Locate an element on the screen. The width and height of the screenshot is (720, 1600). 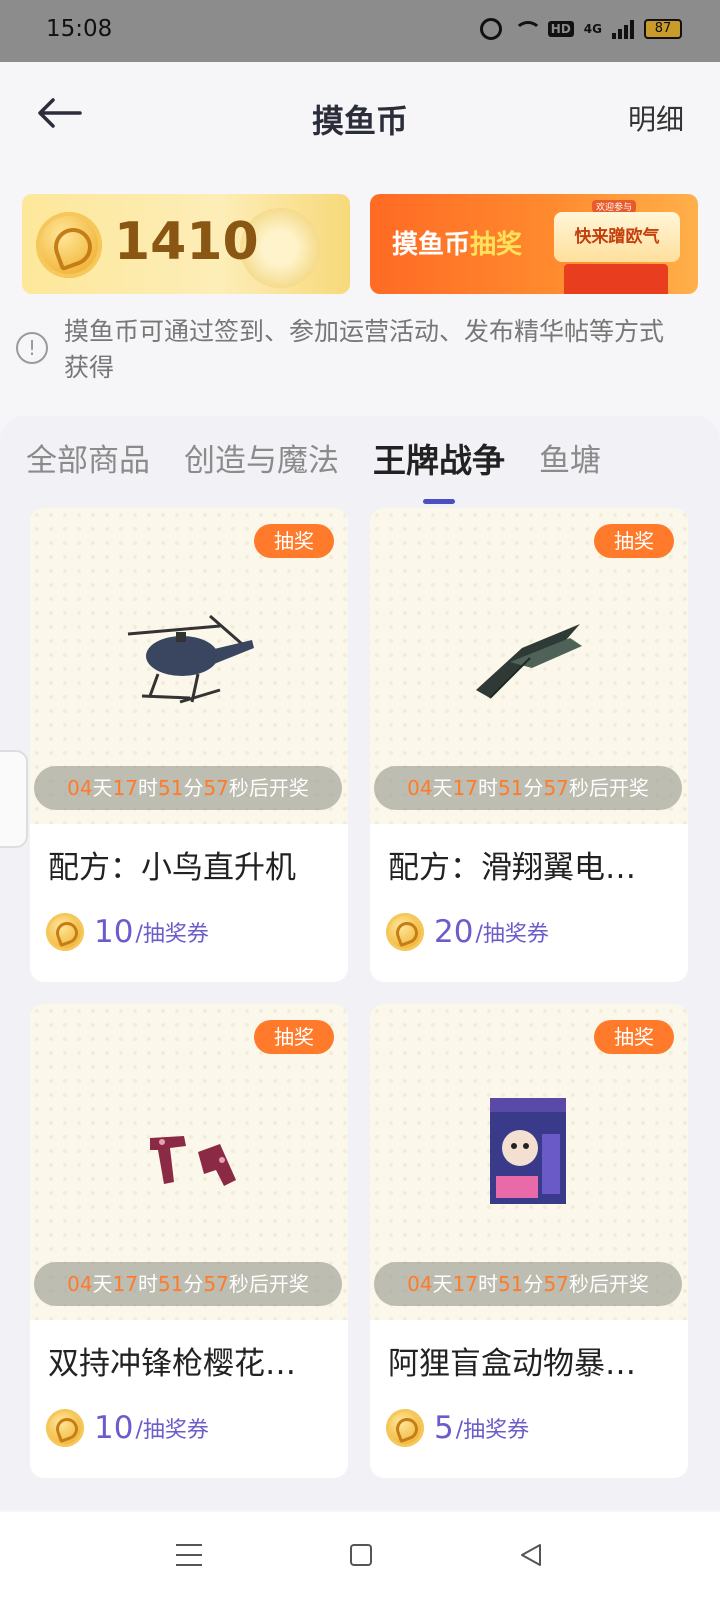
coin-balance-card: 1410 is located at coordinates (186, 244).